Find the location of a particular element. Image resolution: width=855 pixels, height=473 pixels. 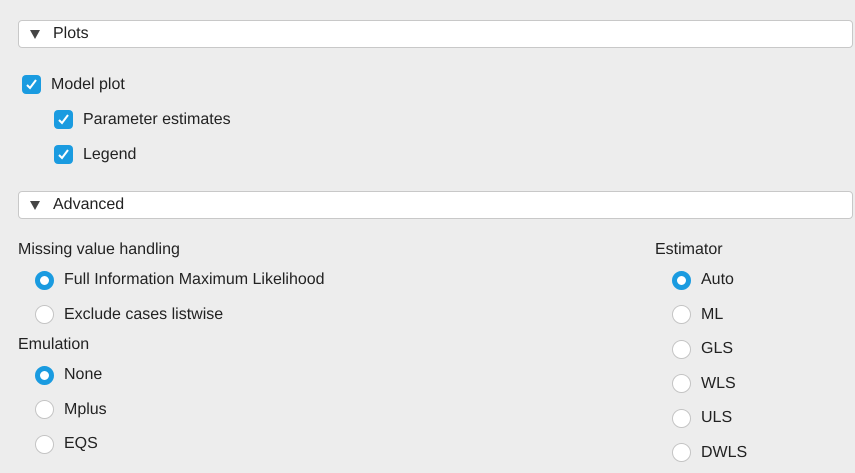

radio-label: Auto is located at coordinates (717, 280).